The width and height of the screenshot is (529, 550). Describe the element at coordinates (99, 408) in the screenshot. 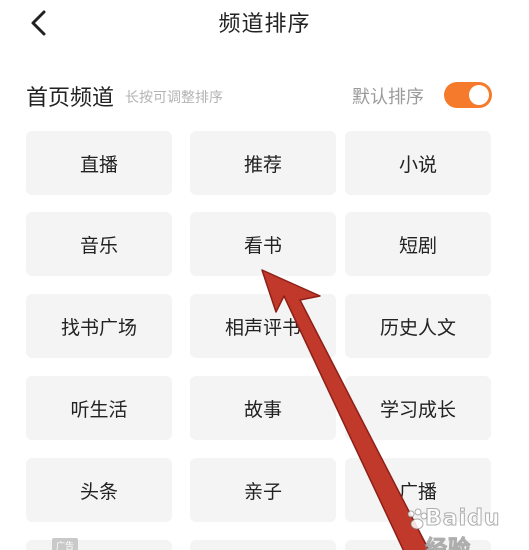

I see `channel-tile: 听生活` at that location.